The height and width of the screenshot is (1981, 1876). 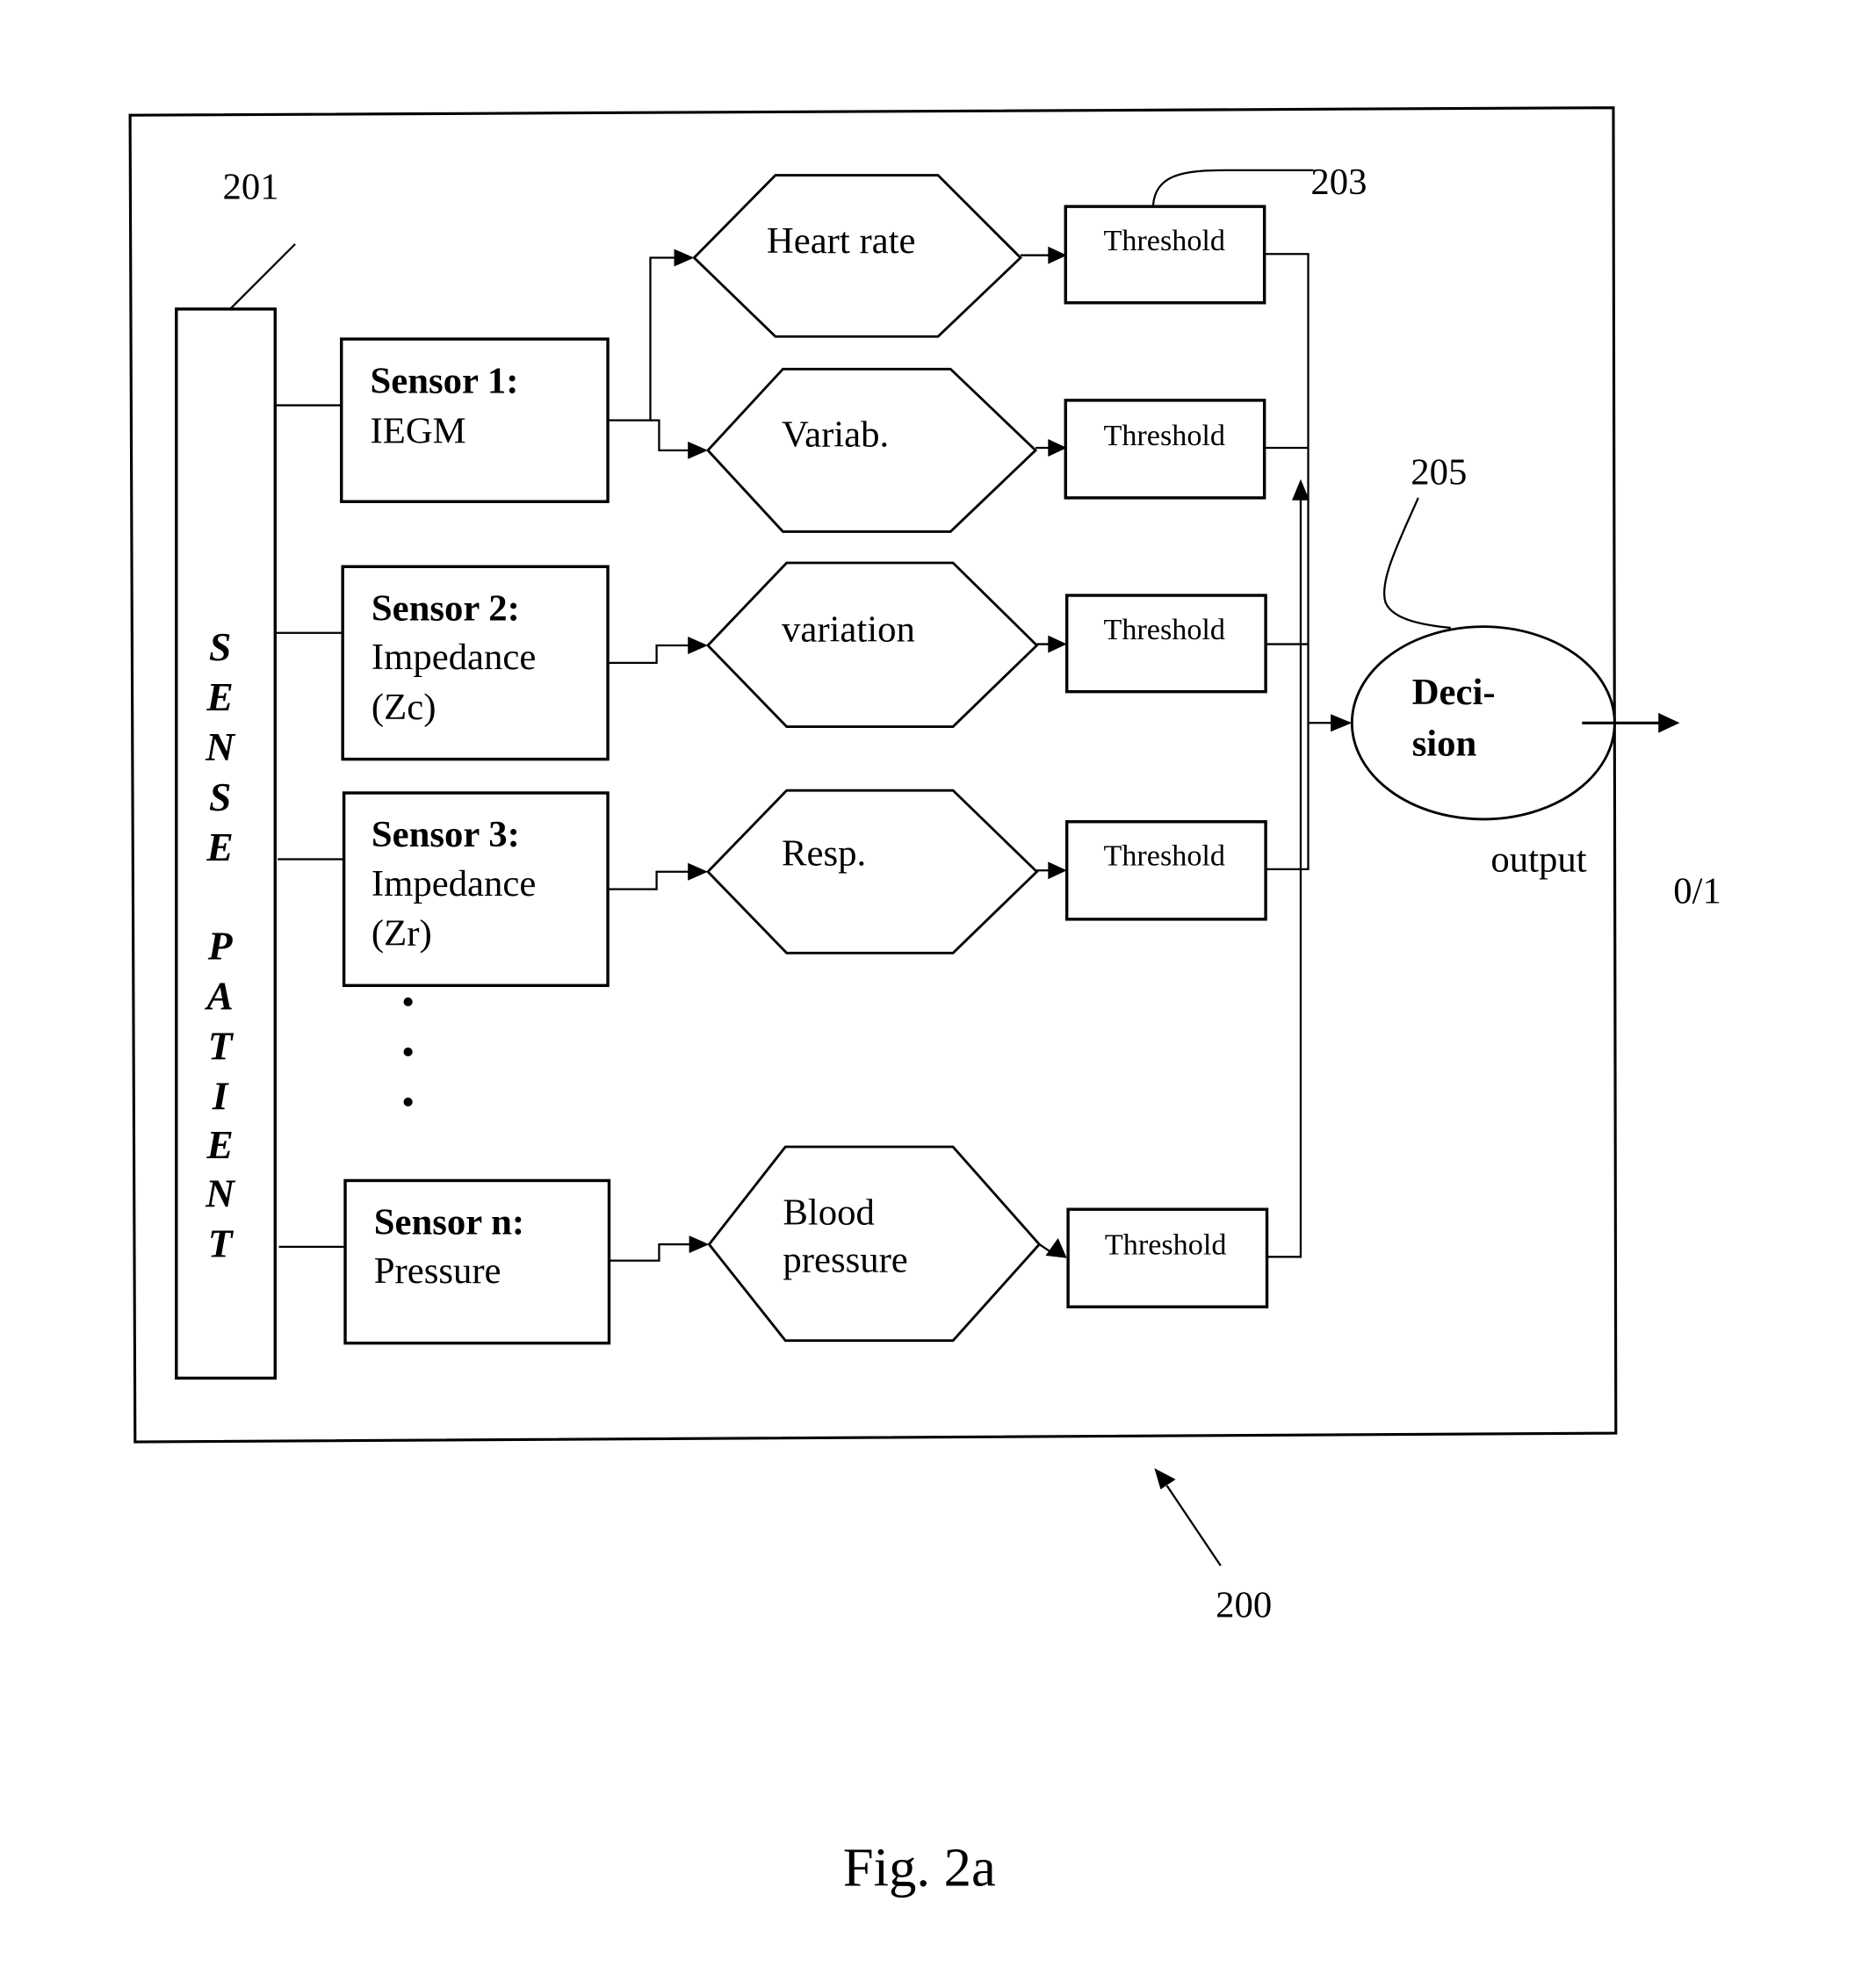 What do you see at coordinates (1483, 723) in the screenshot?
I see `decision-node: Deci- sion` at bounding box center [1483, 723].